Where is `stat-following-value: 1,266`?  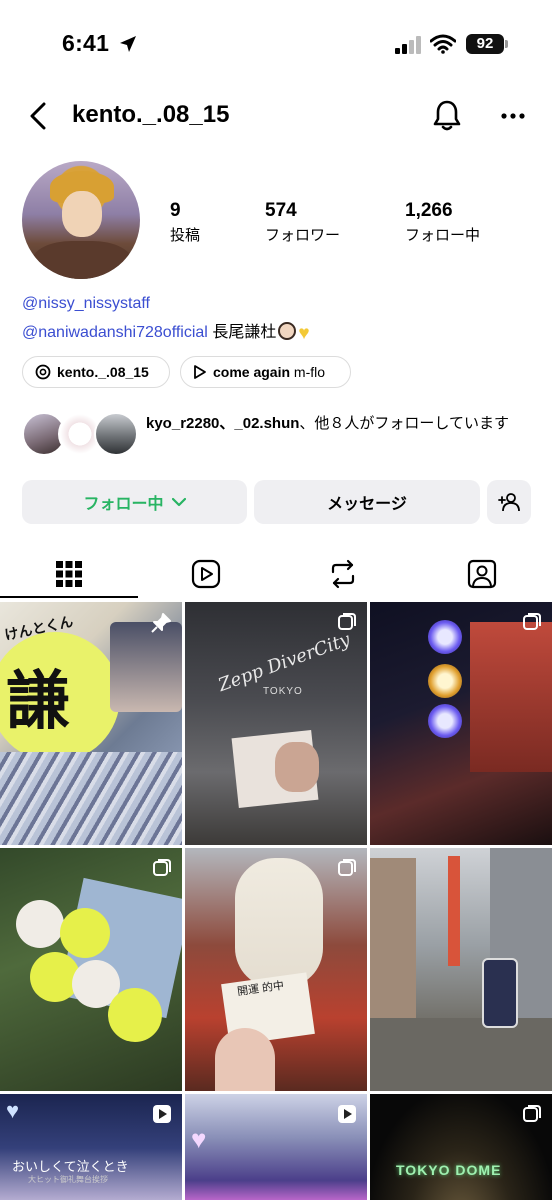 stat-following-value: 1,266 is located at coordinates (429, 210).